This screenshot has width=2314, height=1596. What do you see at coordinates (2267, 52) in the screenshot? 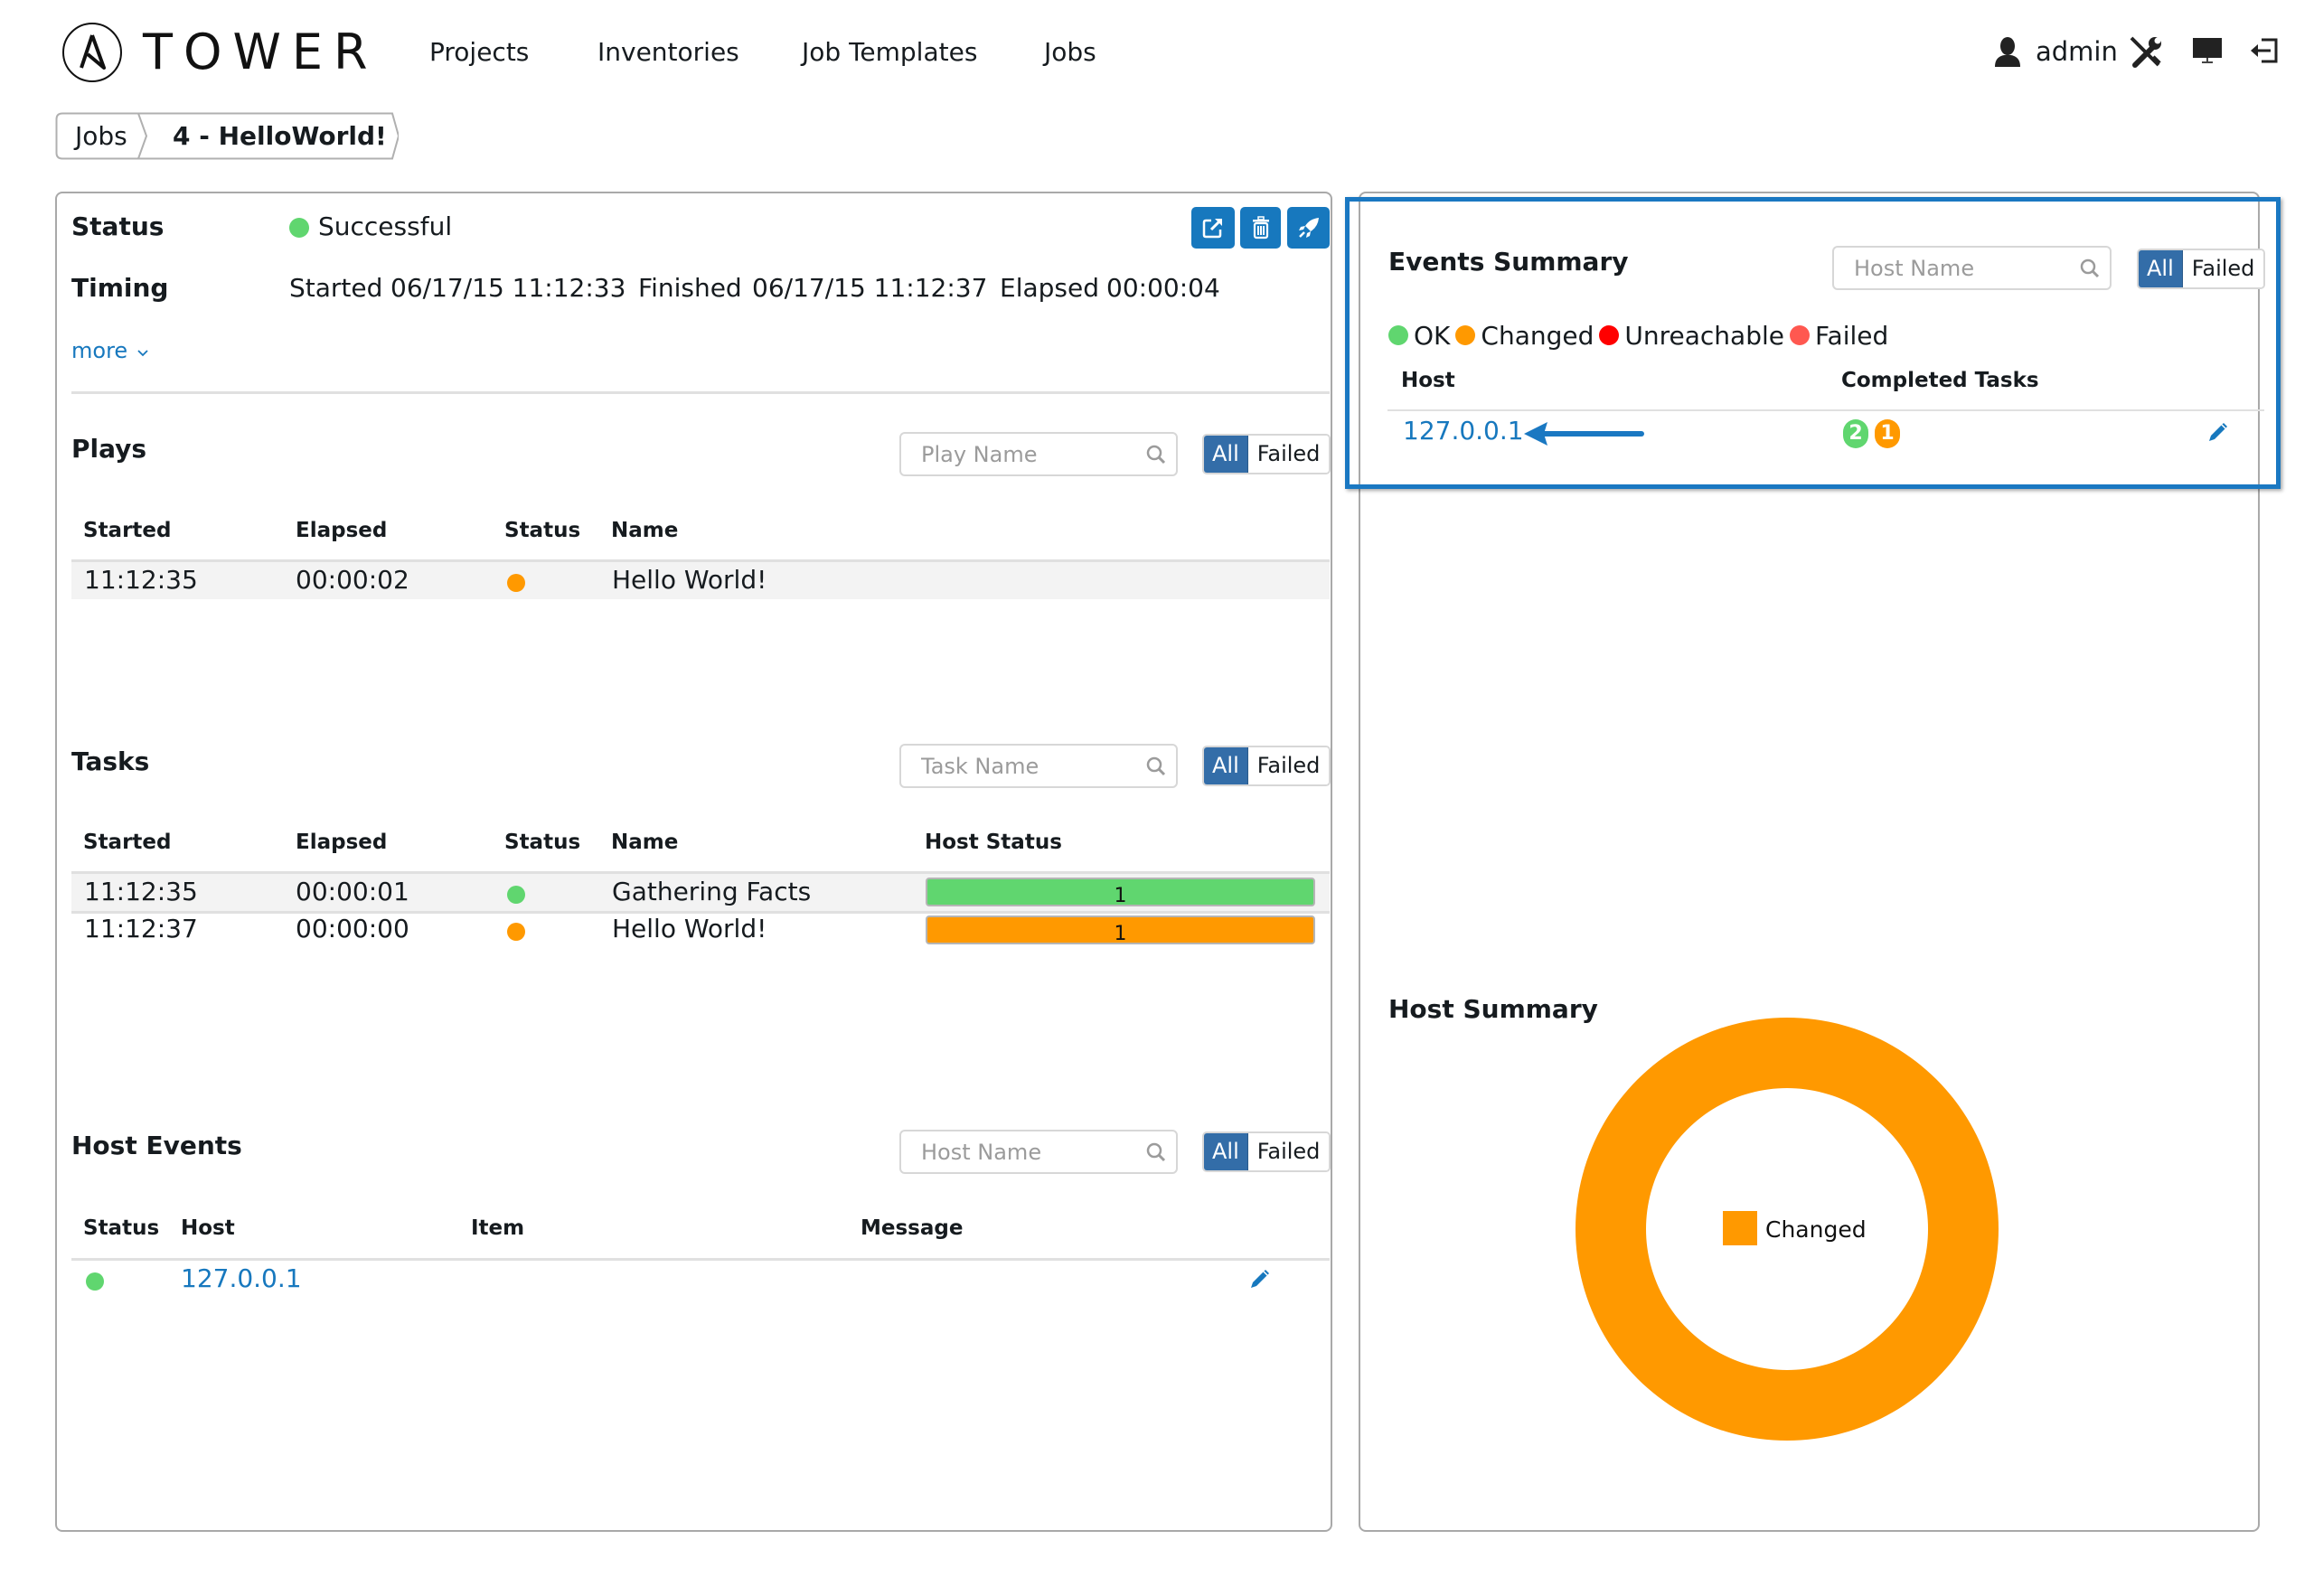
I see `logout-icon` at bounding box center [2267, 52].